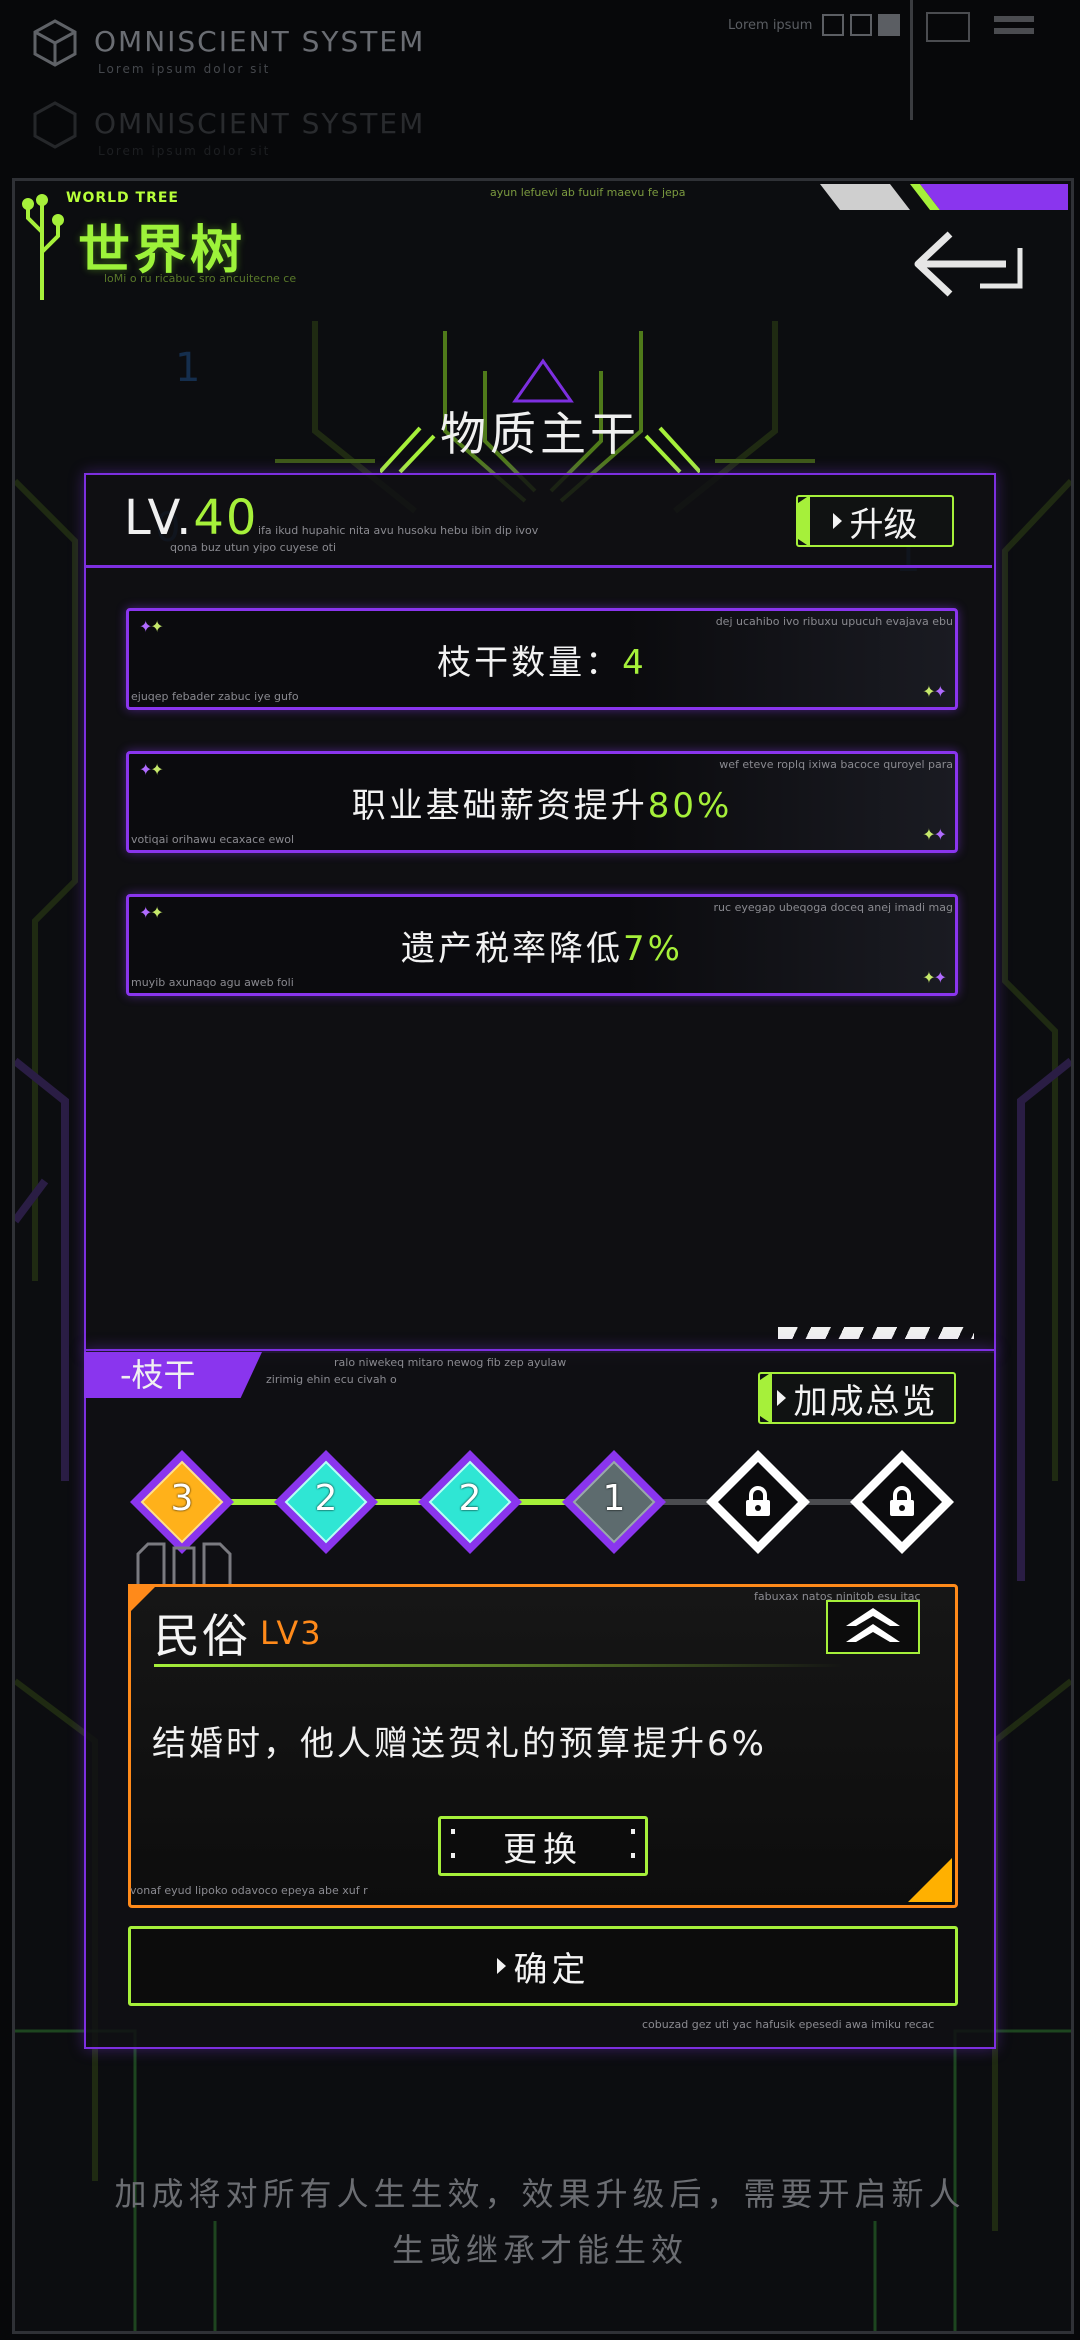 Image resolution: width=1080 pixels, height=2340 pixels. I want to click on stat-value: 7%, so click(653, 949).